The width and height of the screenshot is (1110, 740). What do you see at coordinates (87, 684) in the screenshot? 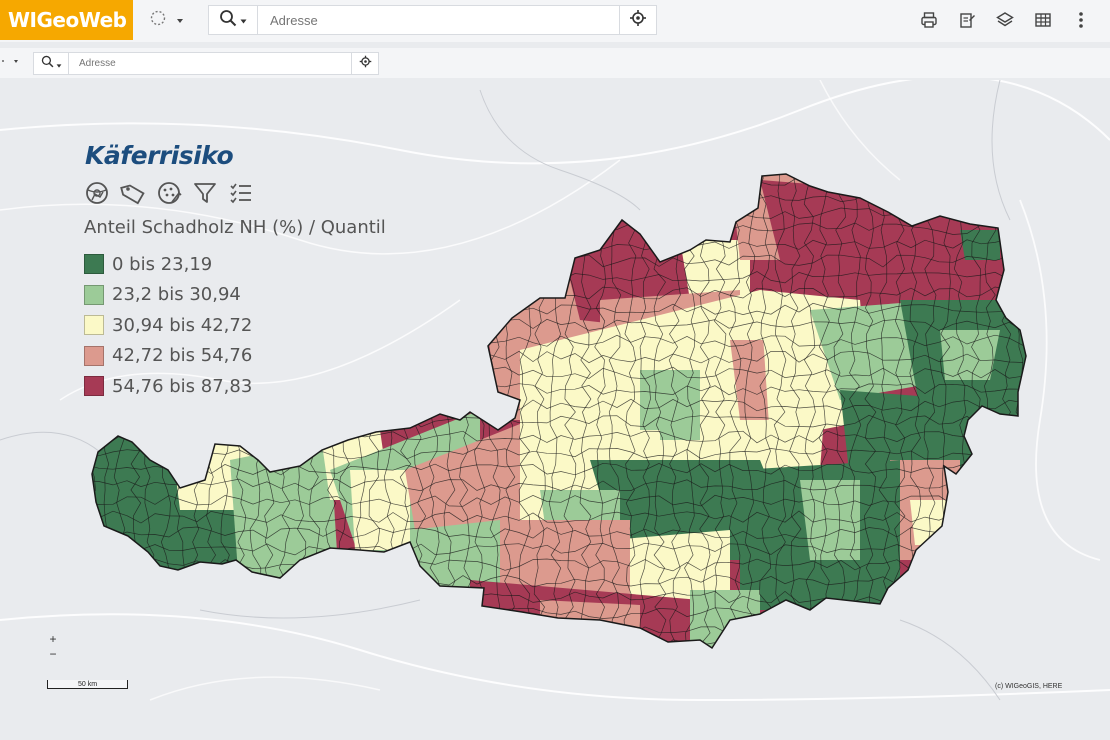
I see `scale-bar: 50 km` at bounding box center [87, 684].